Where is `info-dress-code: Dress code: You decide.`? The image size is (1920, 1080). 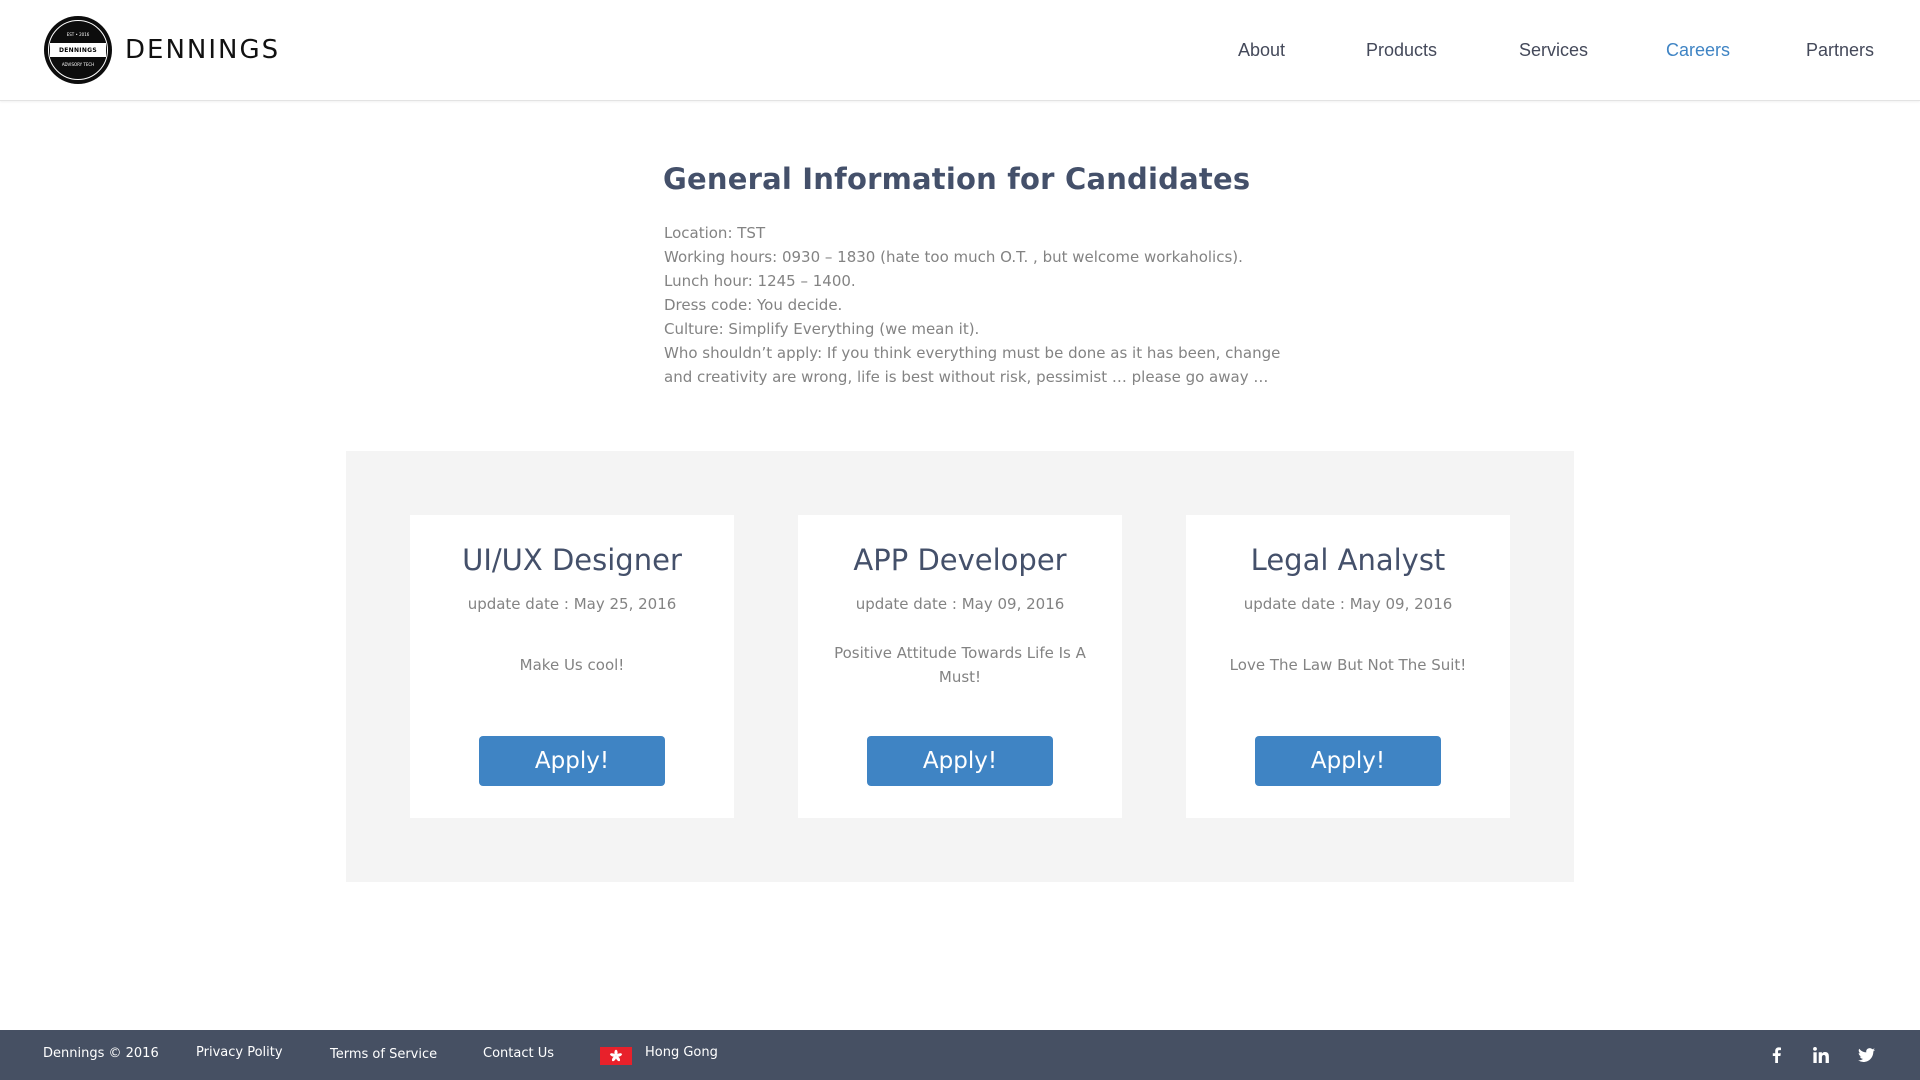 info-dress-code: Dress code: You decide. is located at coordinates (753, 305).